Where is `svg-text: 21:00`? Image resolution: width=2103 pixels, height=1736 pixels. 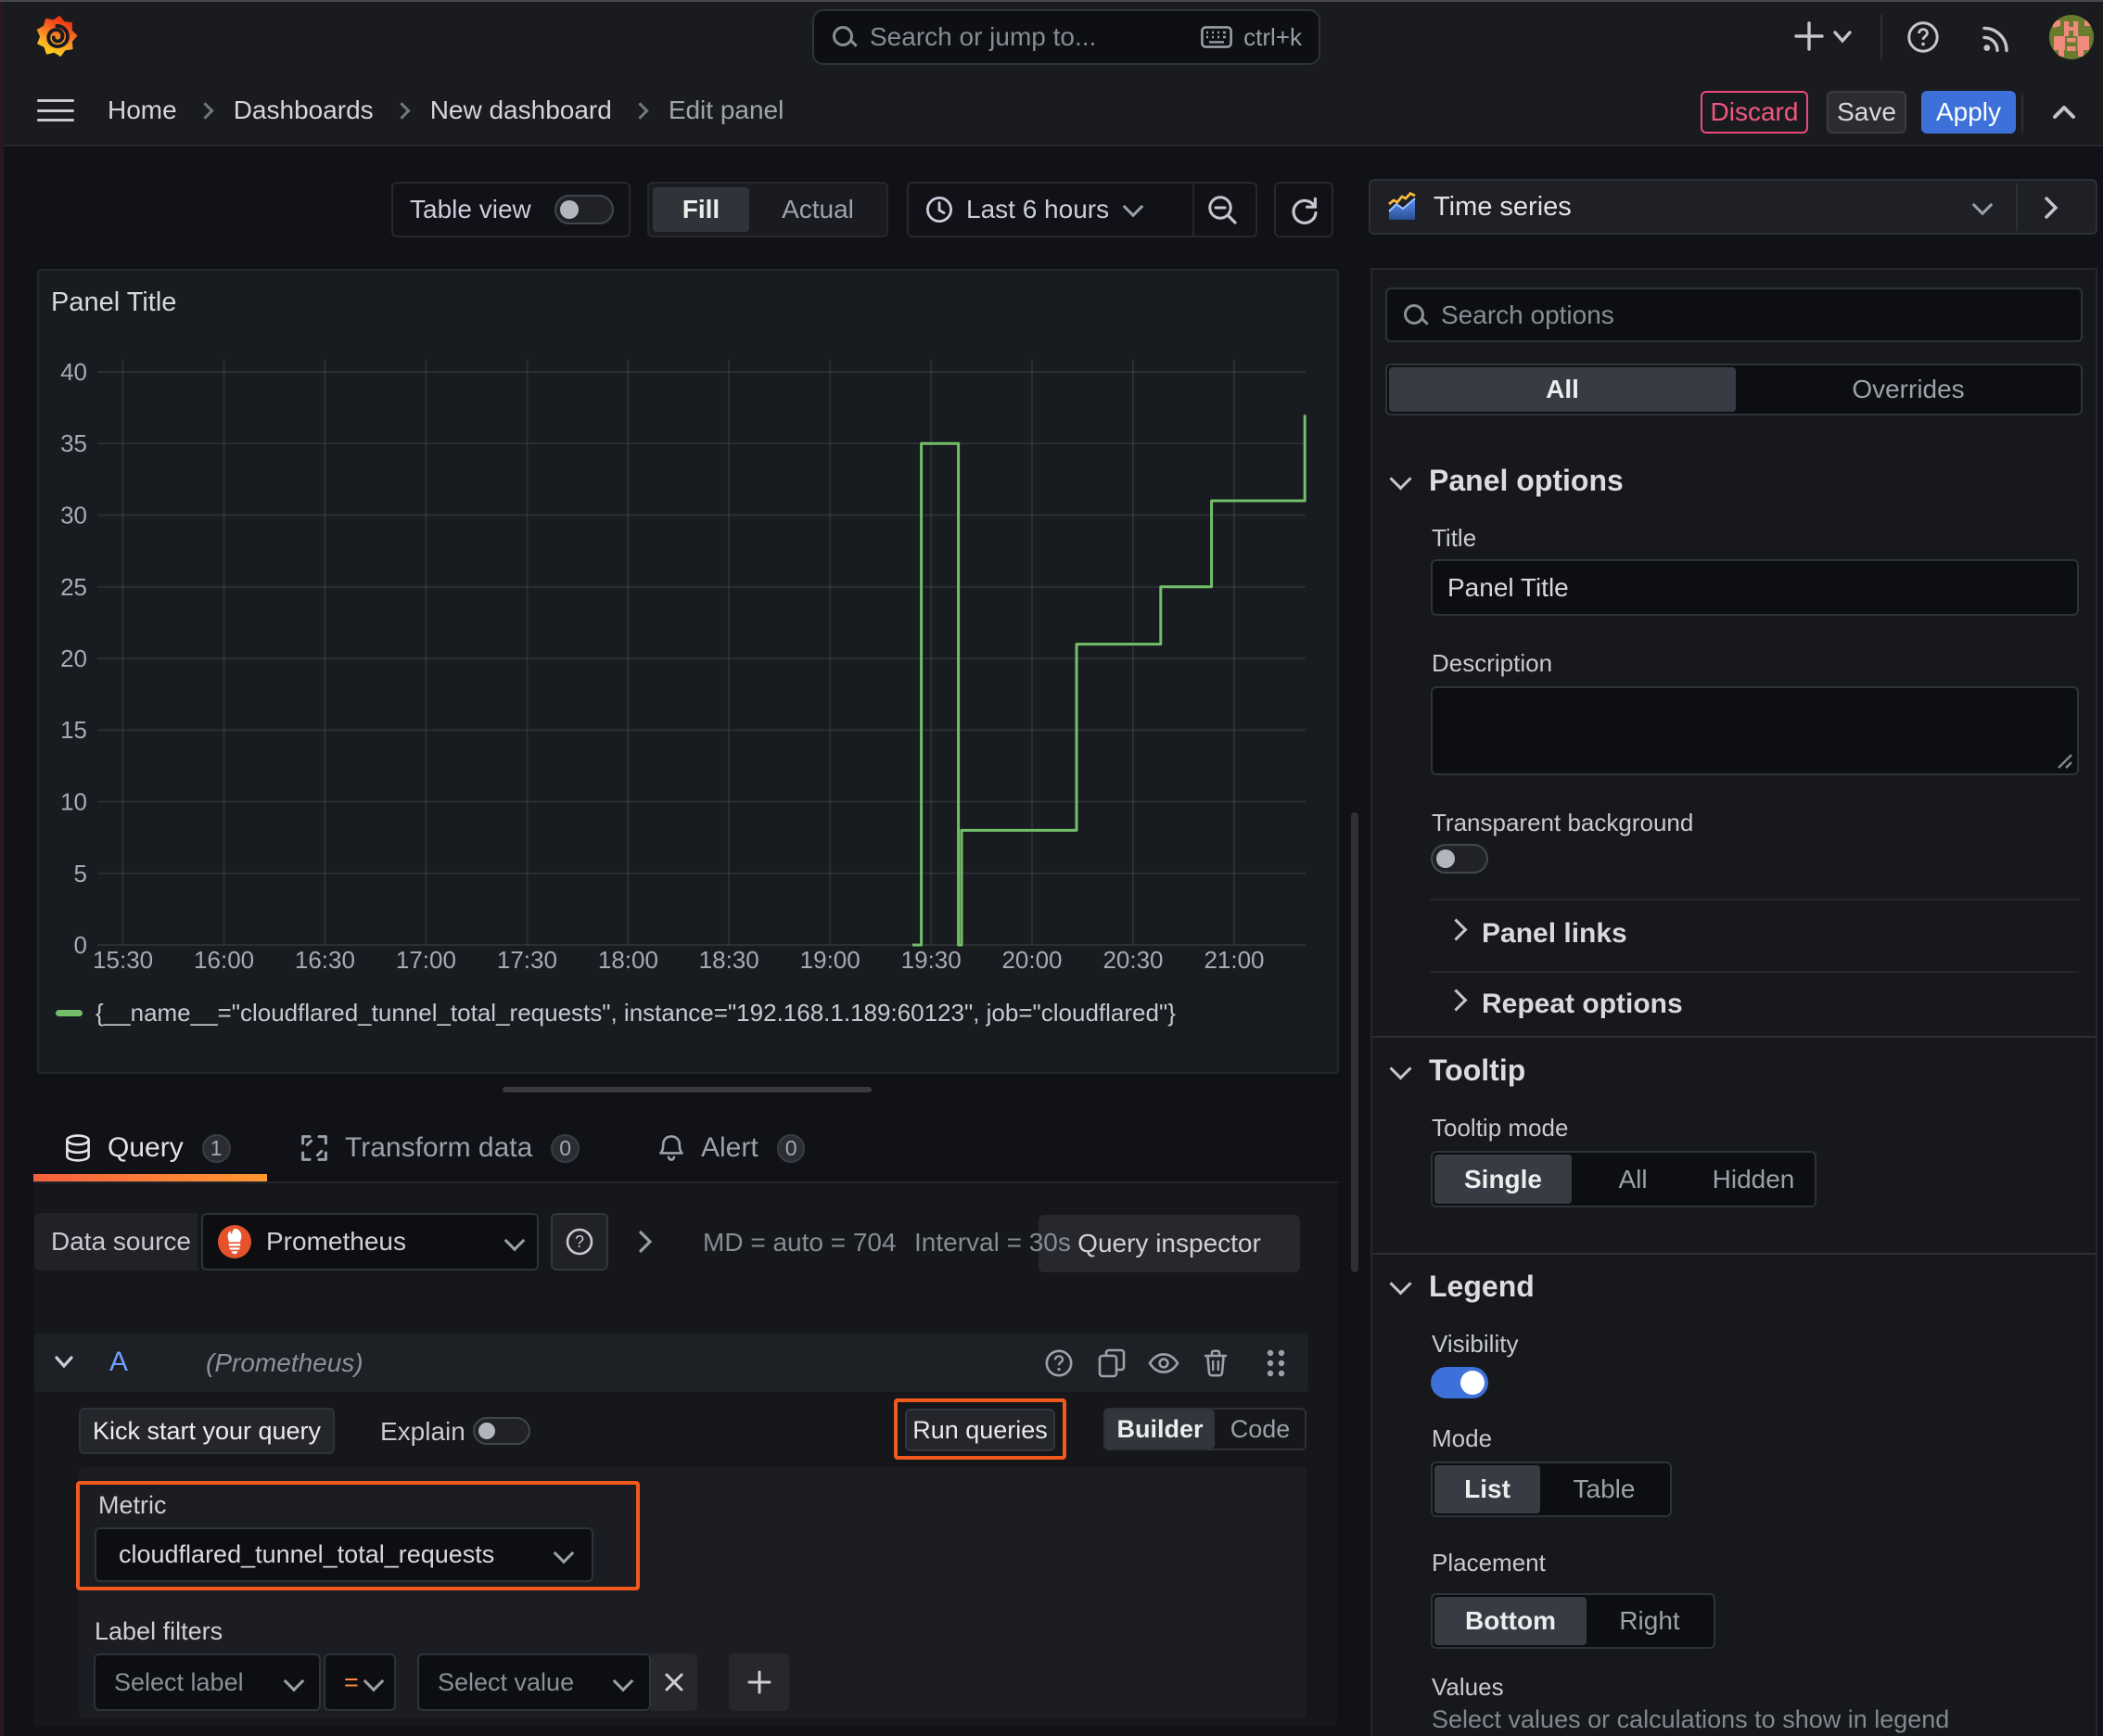 svg-text: 21:00 is located at coordinates (1234, 960).